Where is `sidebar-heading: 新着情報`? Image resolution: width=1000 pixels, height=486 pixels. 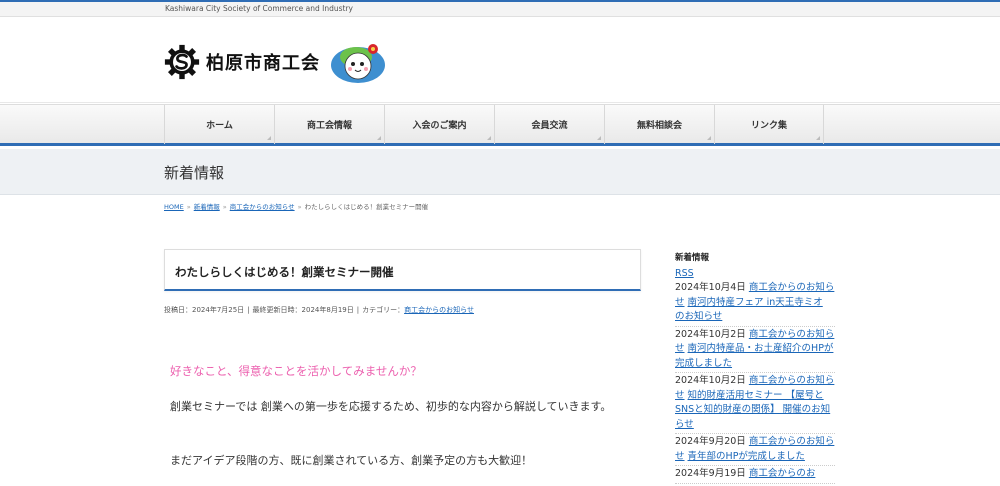 sidebar-heading: 新着情報 is located at coordinates (692, 258).